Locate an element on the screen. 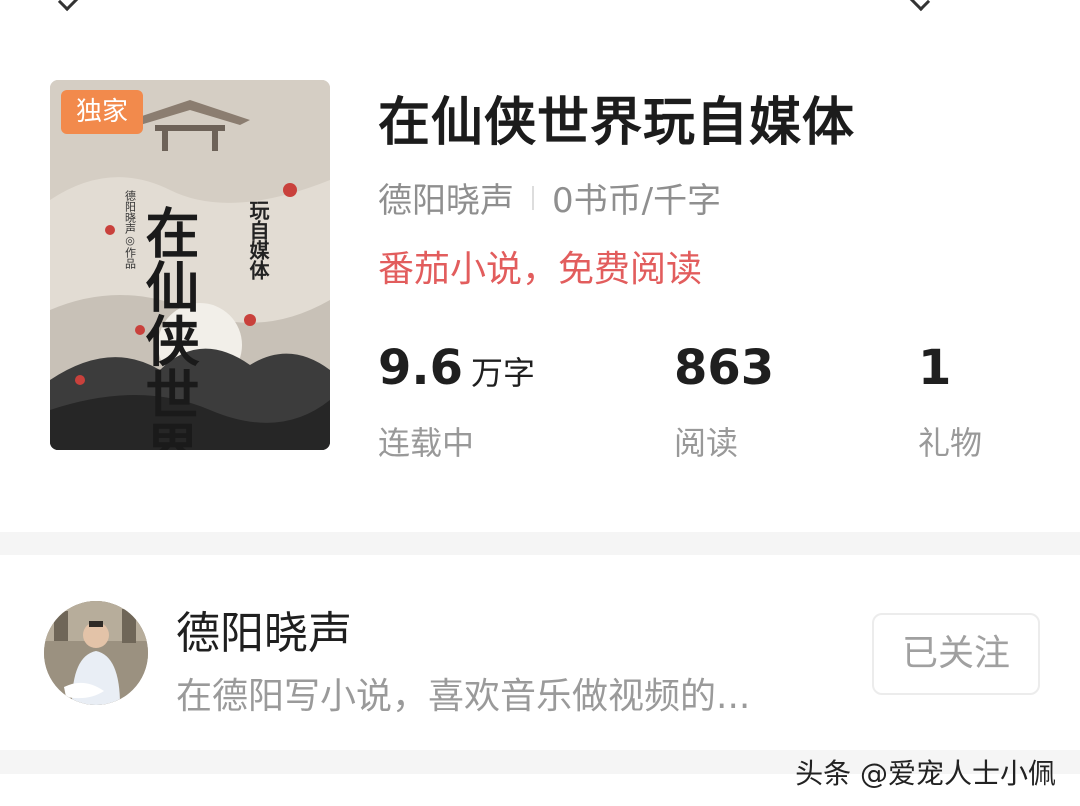  book-price: 0书币/千字 is located at coordinates (637, 201).